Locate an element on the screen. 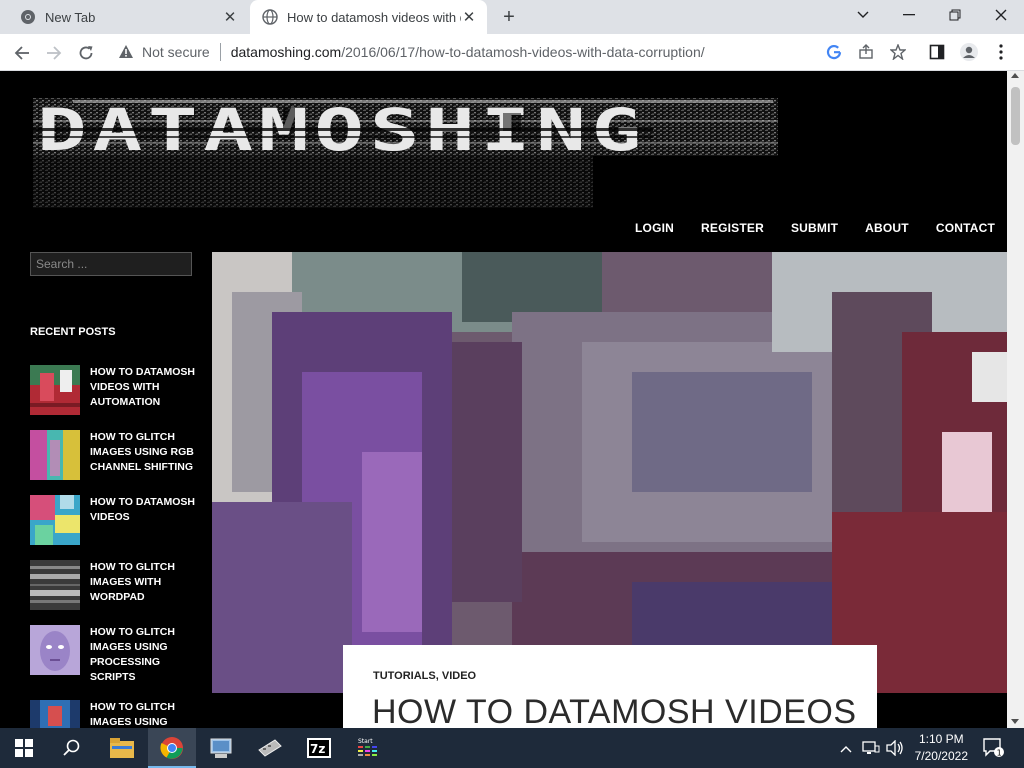  tab-search-icon is located at coordinates (863, 15).